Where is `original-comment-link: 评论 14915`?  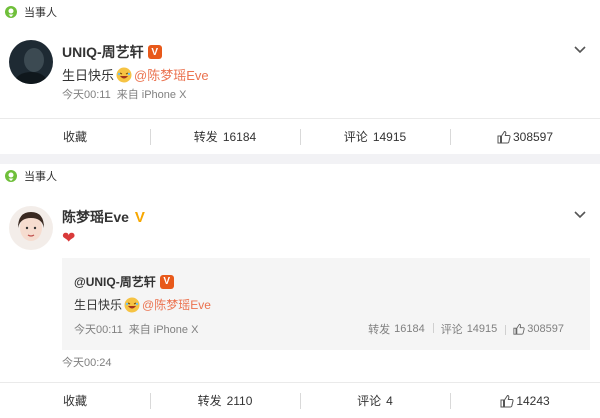
original-comment-link: 评论 14915 is located at coordinates (469, 329).